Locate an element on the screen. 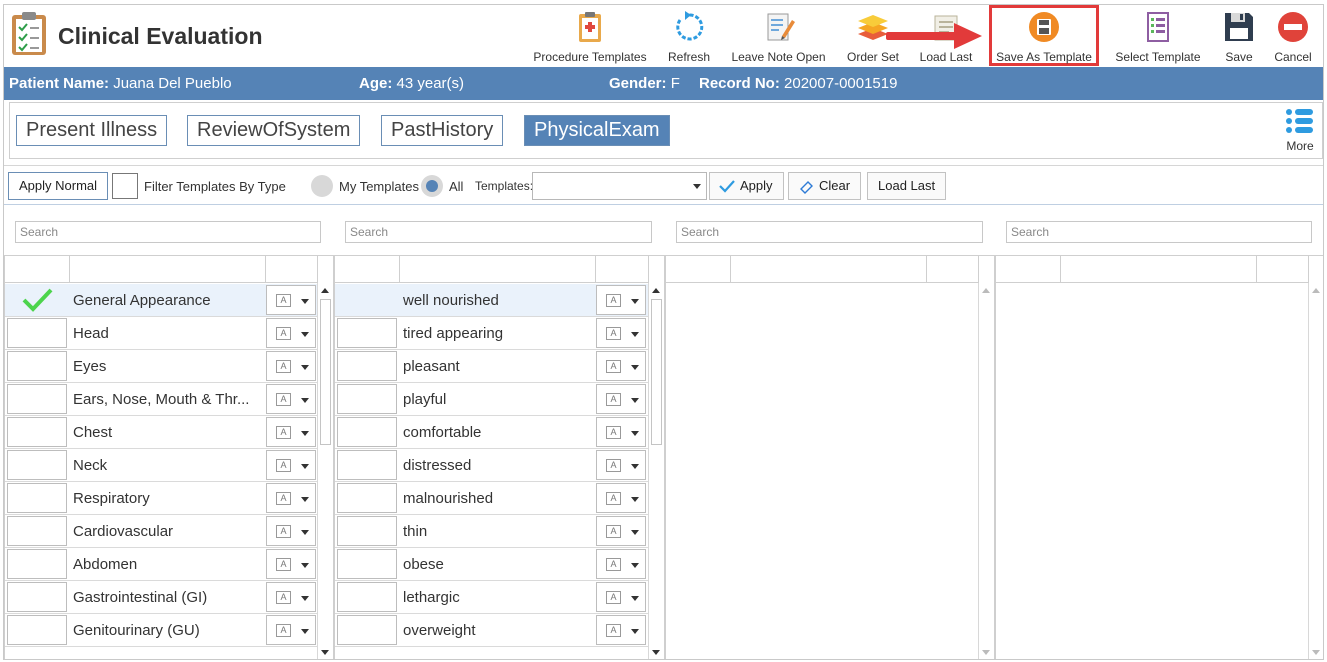  table-row: Gastrointestinal (GI) A is located at coordinates (161, 597).